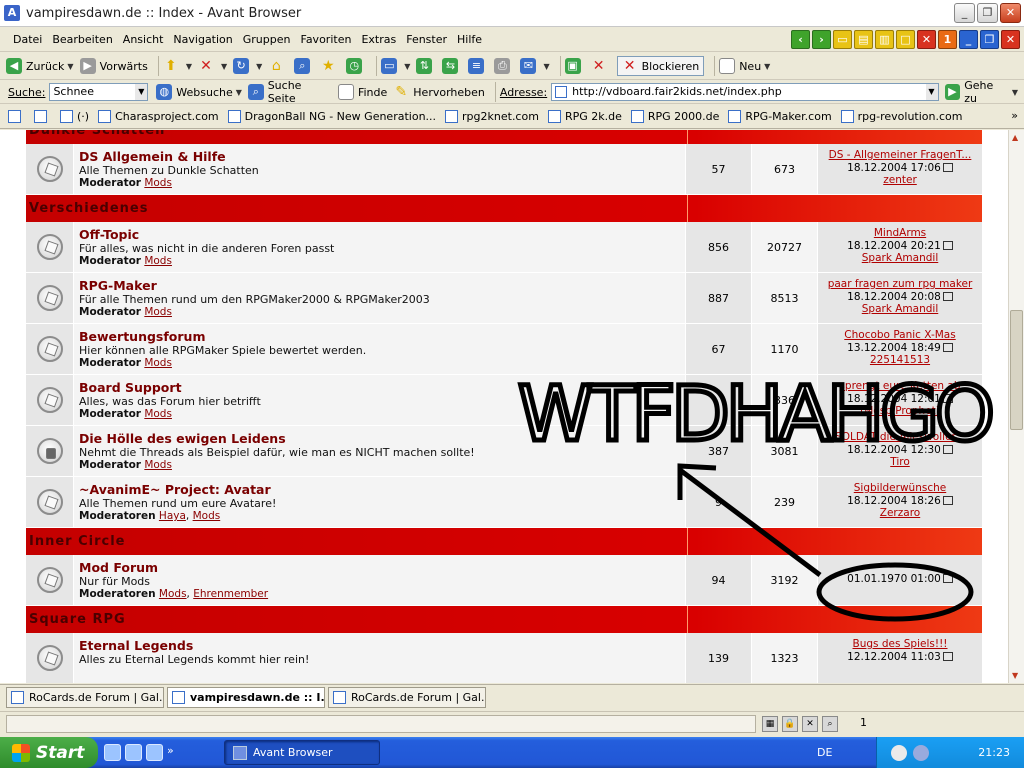  Describe the element at coordinates (278, 66) in the screenshot. I see `home-button: ⌂` at that location.